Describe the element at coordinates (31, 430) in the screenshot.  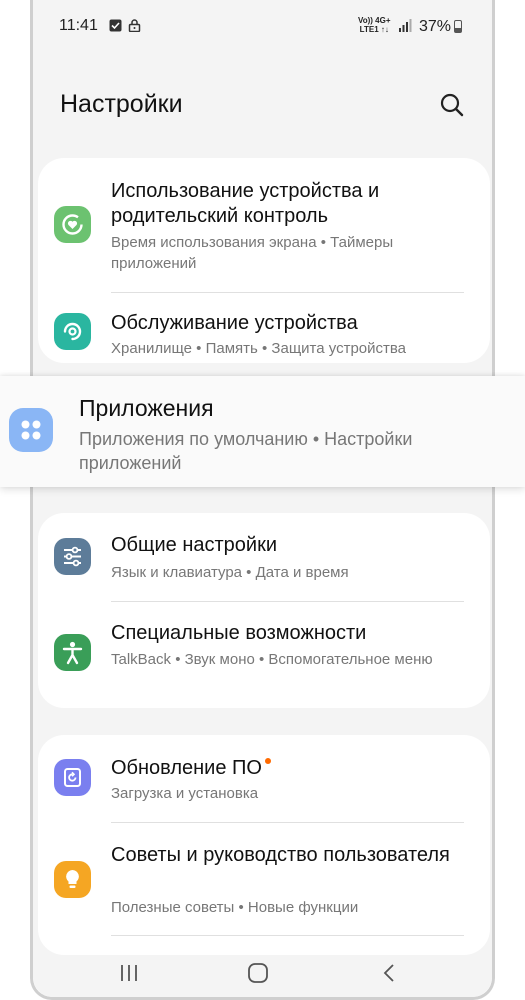
I see `apps-grid-icon` at that location.